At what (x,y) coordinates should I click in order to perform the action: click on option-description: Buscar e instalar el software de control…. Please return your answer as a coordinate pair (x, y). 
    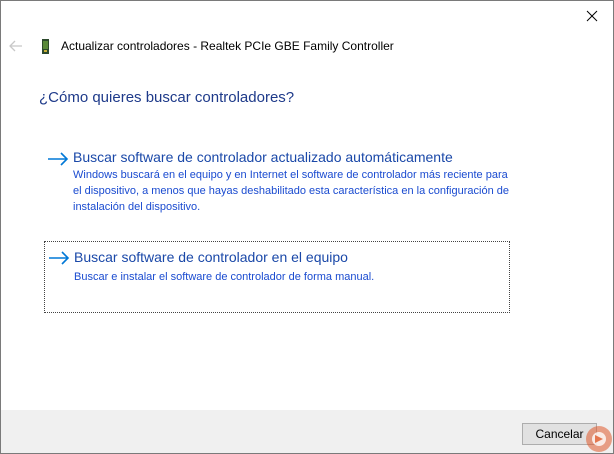
    Looking at the image, I should click on (224, 277).